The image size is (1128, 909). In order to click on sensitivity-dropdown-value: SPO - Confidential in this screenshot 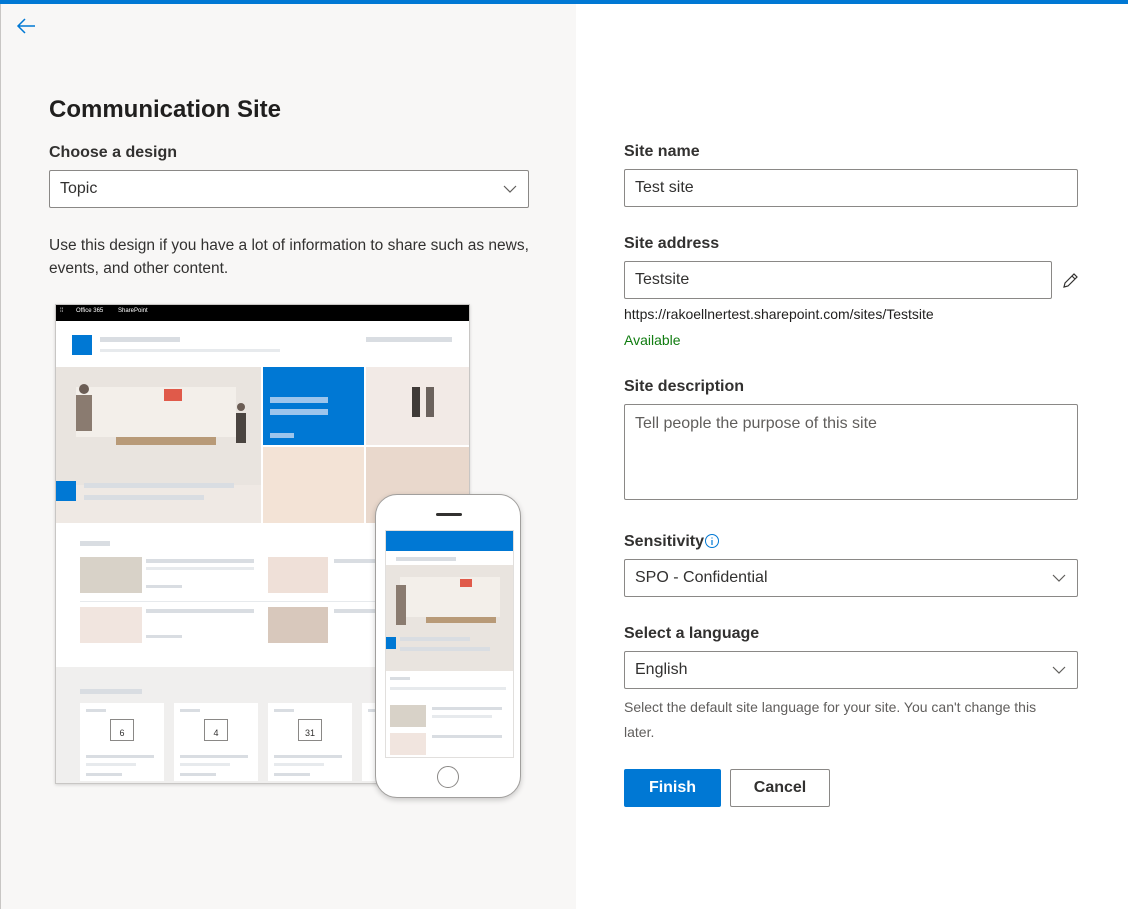, I will do `click(701, 577)`.